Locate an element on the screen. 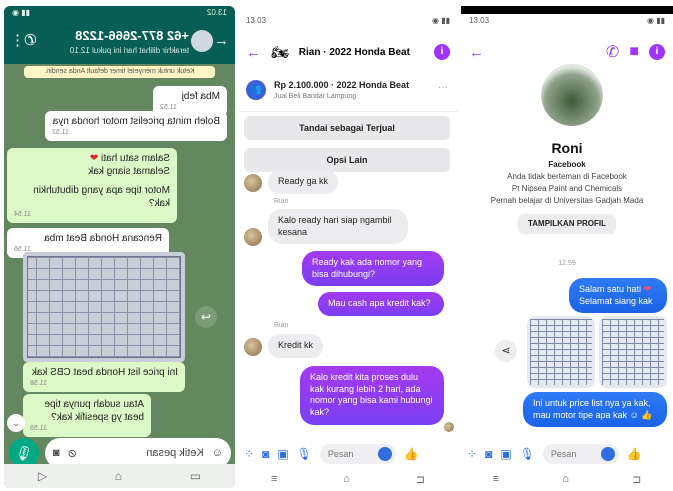 The height and width of the screenshot is (491, 673). status-time: 13.02 is located at coordinates (216, 12).